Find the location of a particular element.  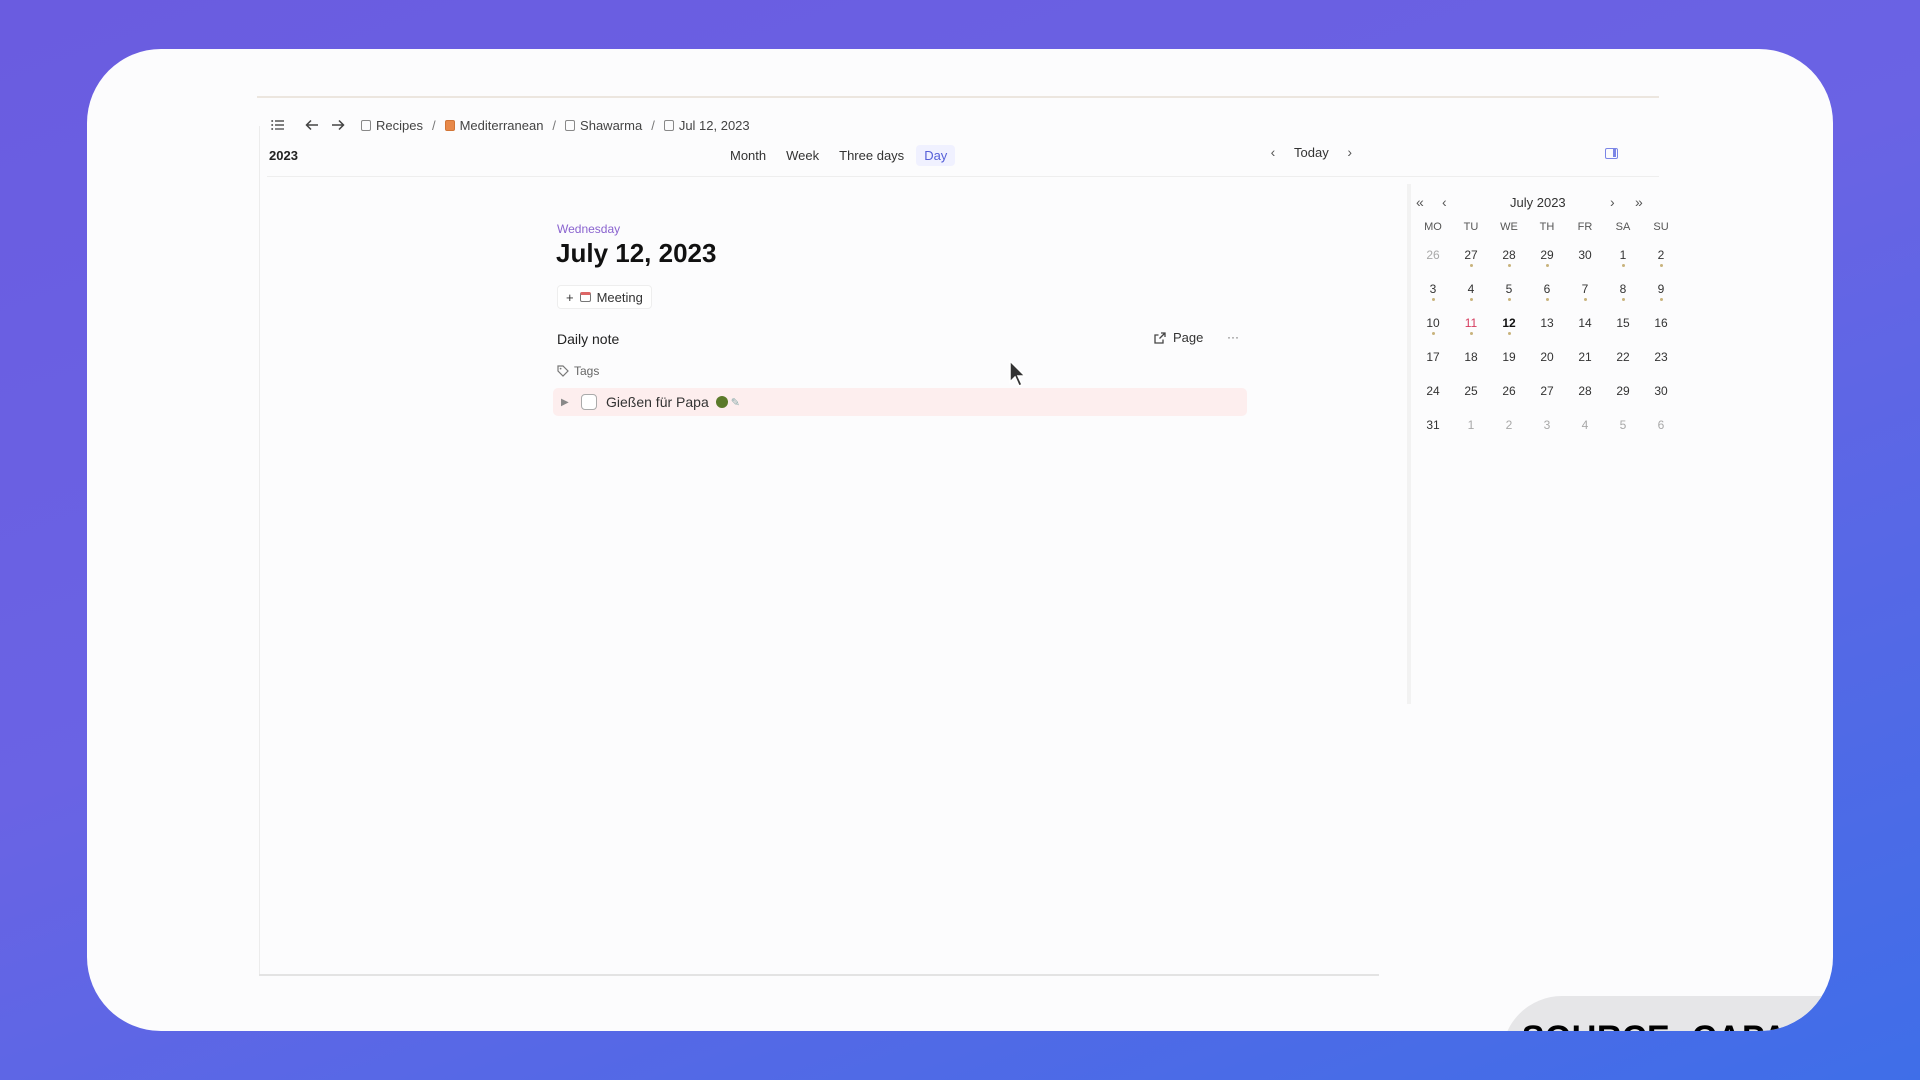

year-label: 2023 is located at coordinates (283, 155).